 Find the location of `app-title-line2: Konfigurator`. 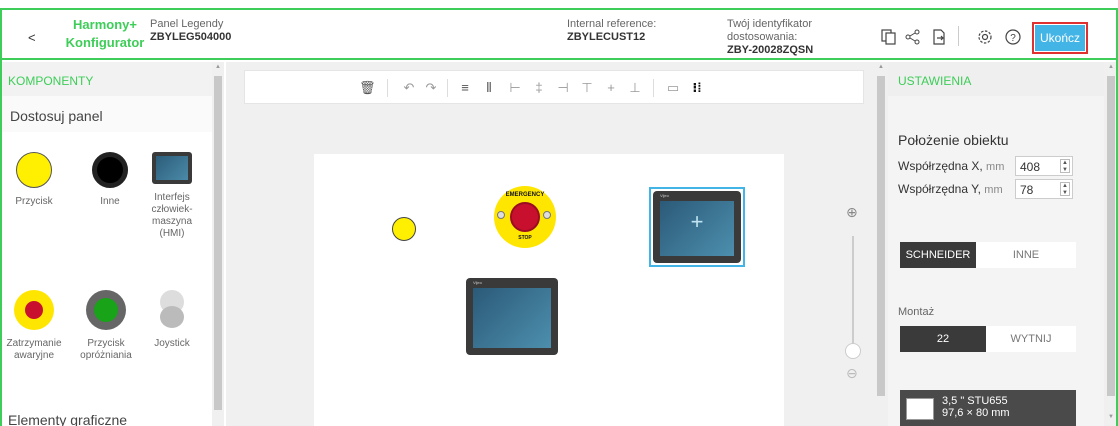

app-title-line2: Konfigurator is located at coordinates (105, 42).